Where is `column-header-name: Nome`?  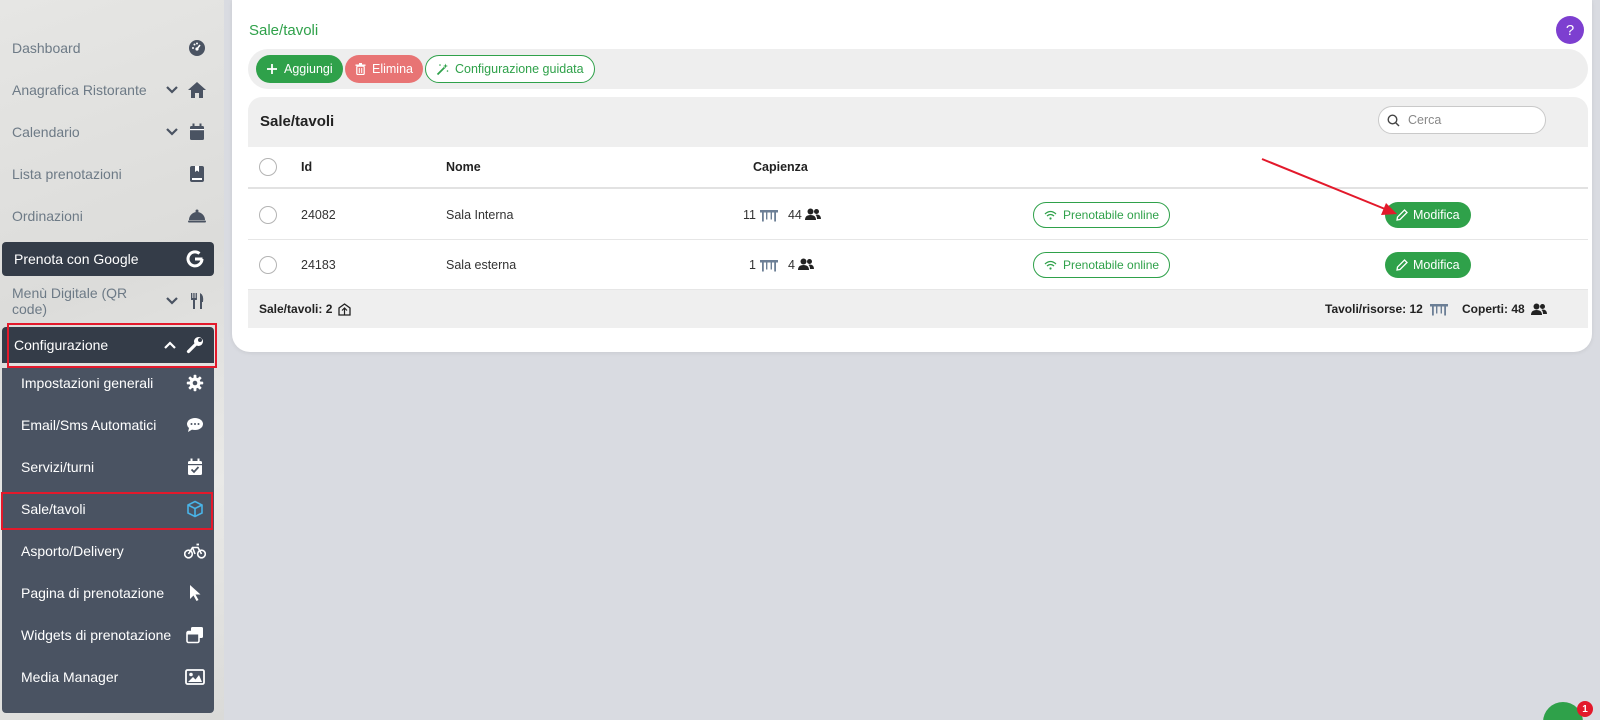 column-header-name: Nome is located at coordinates (463, 167).